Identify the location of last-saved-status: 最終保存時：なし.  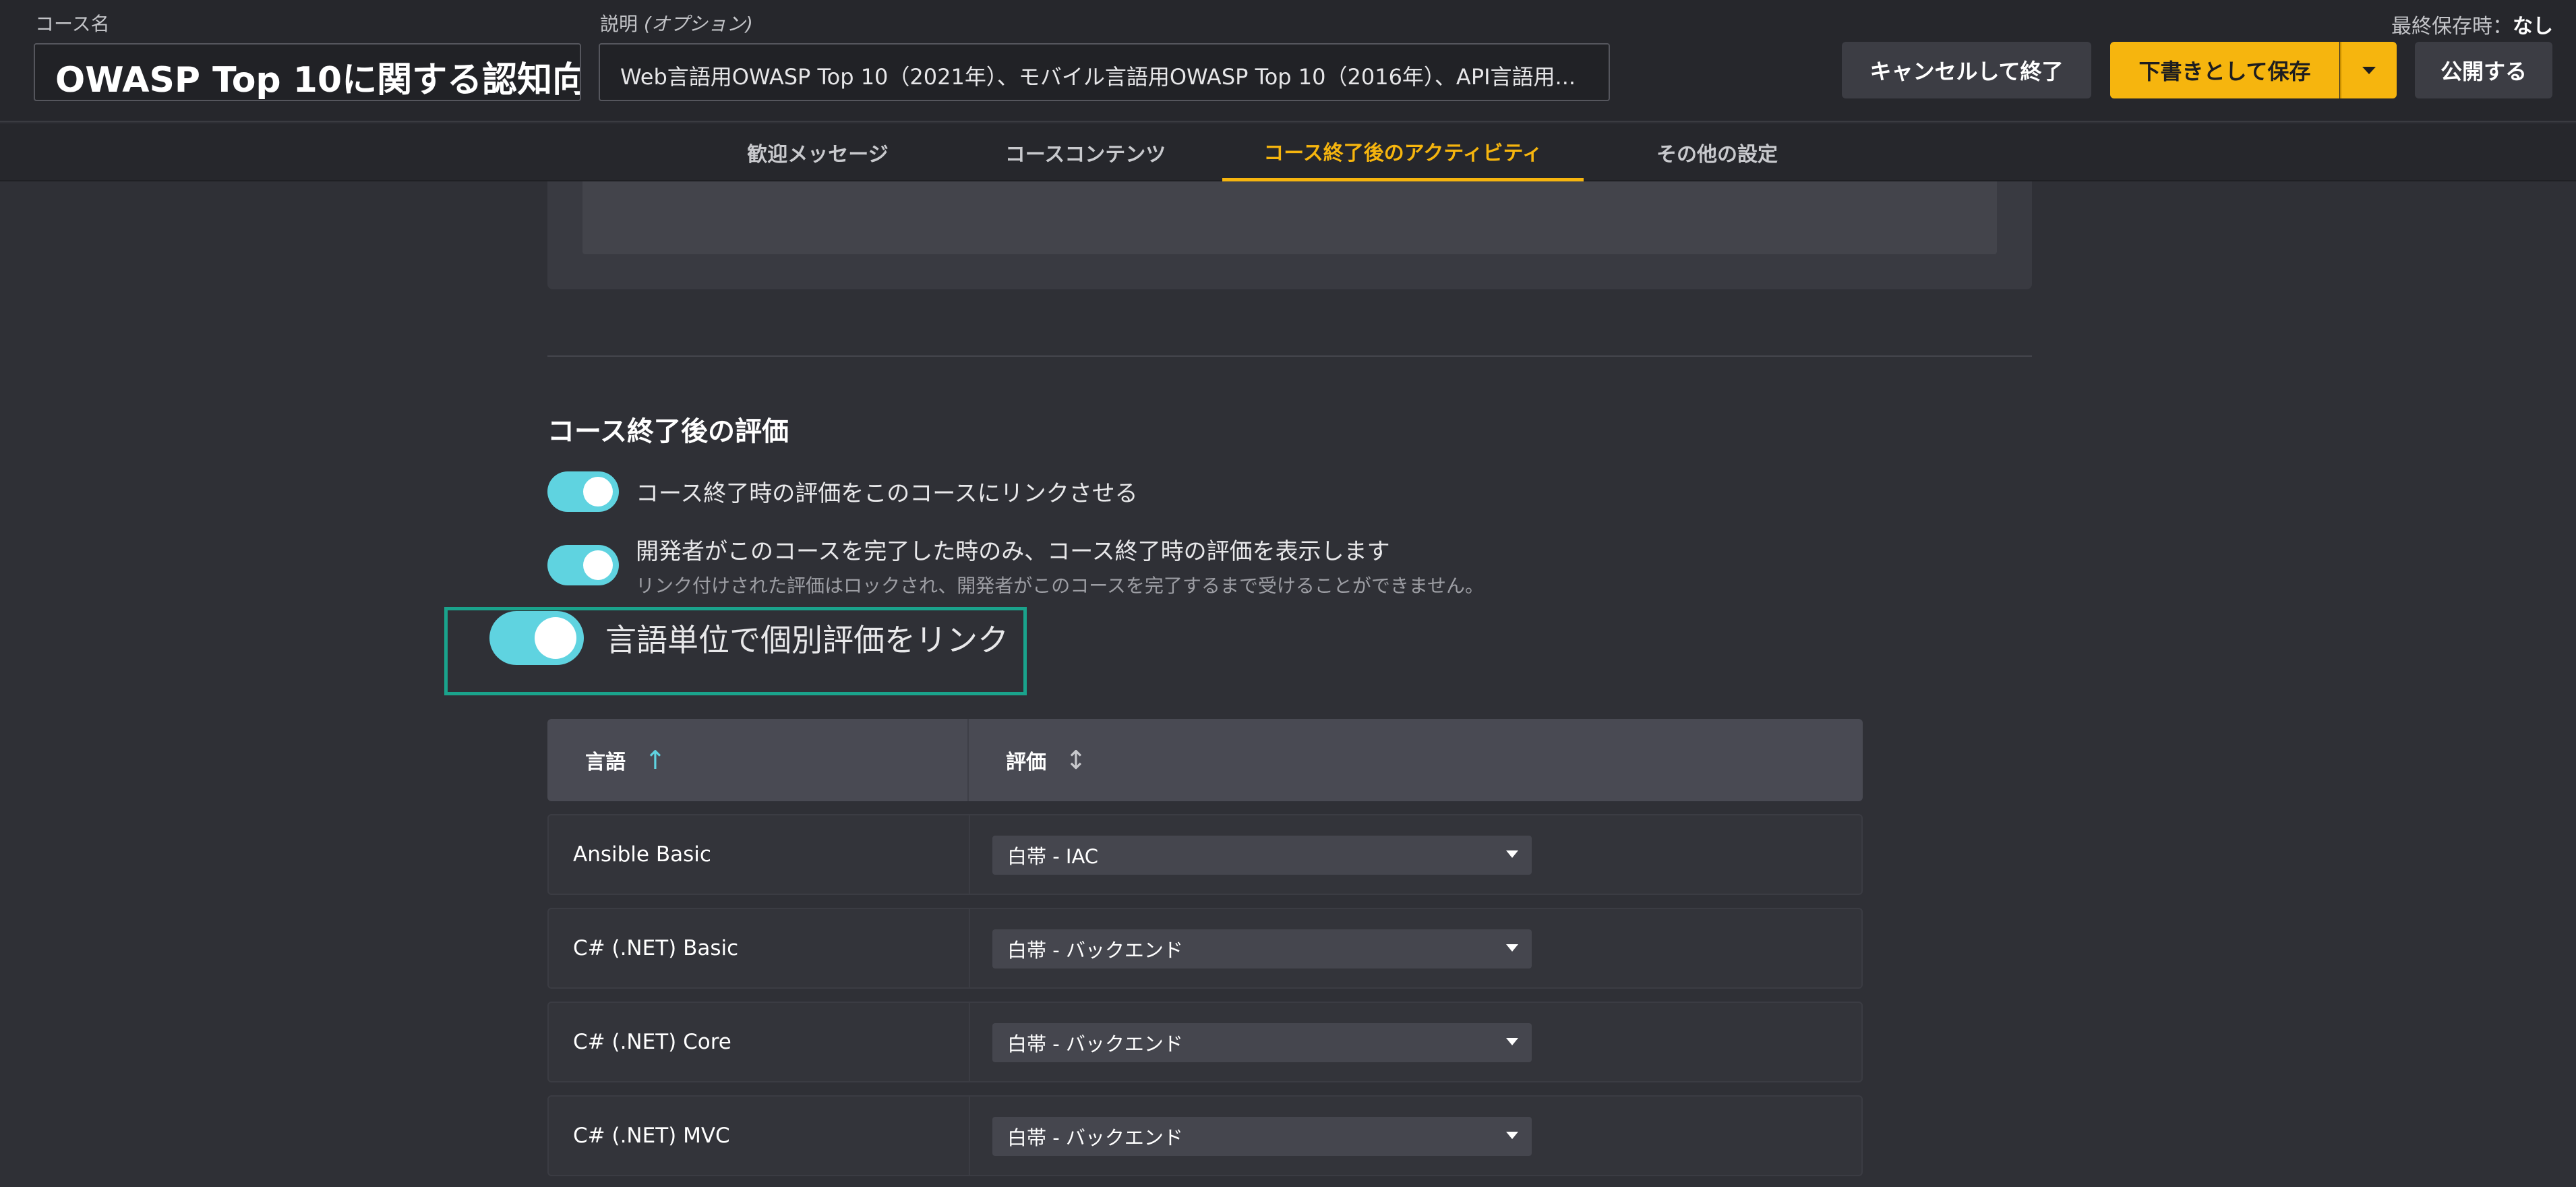
(2472, 24).